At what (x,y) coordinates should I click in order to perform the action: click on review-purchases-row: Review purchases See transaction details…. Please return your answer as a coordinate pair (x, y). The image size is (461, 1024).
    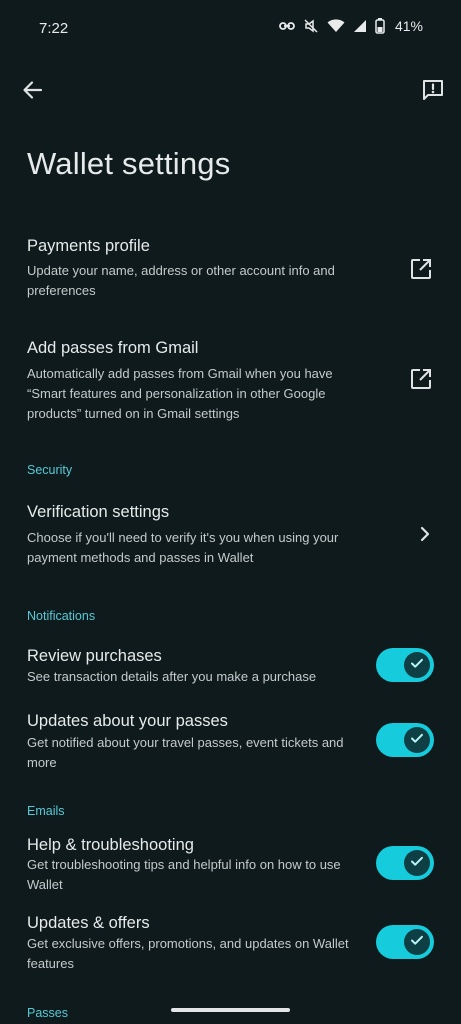
    Looking at the image, I should click on (230, 665).